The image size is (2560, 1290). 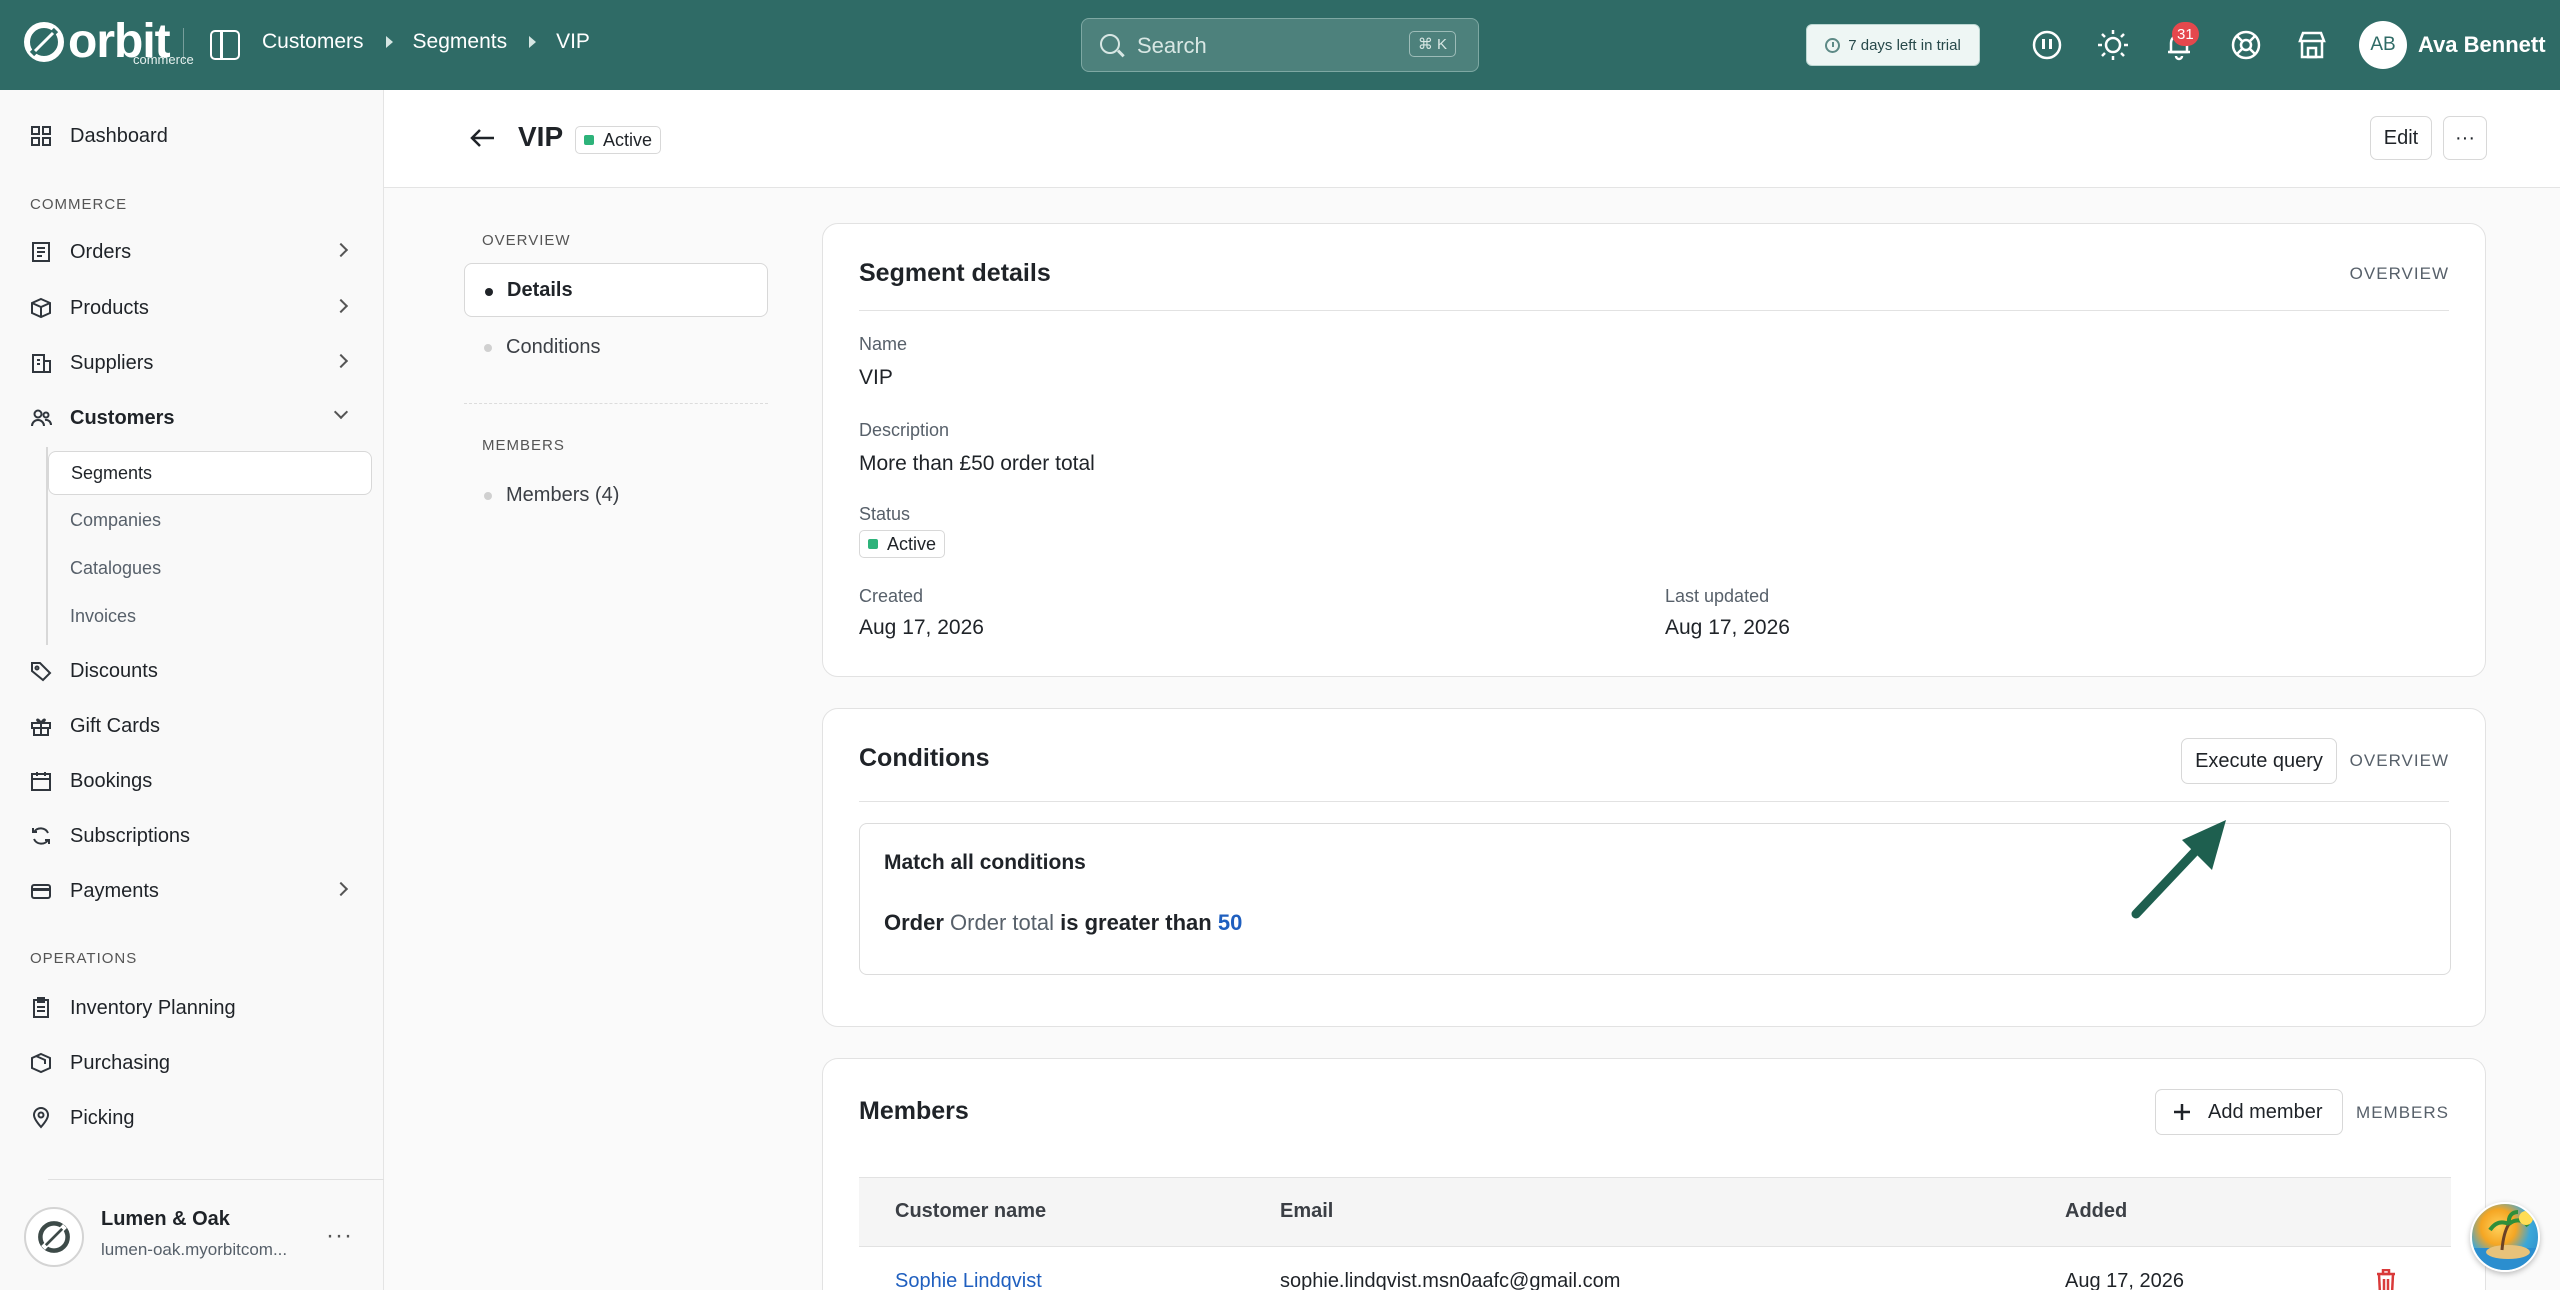 What do you see at coordinates (103, 616) in the screenshot?
I see `sidebar-subitem-invoices: Invoices` at bounding box center [103, 616].